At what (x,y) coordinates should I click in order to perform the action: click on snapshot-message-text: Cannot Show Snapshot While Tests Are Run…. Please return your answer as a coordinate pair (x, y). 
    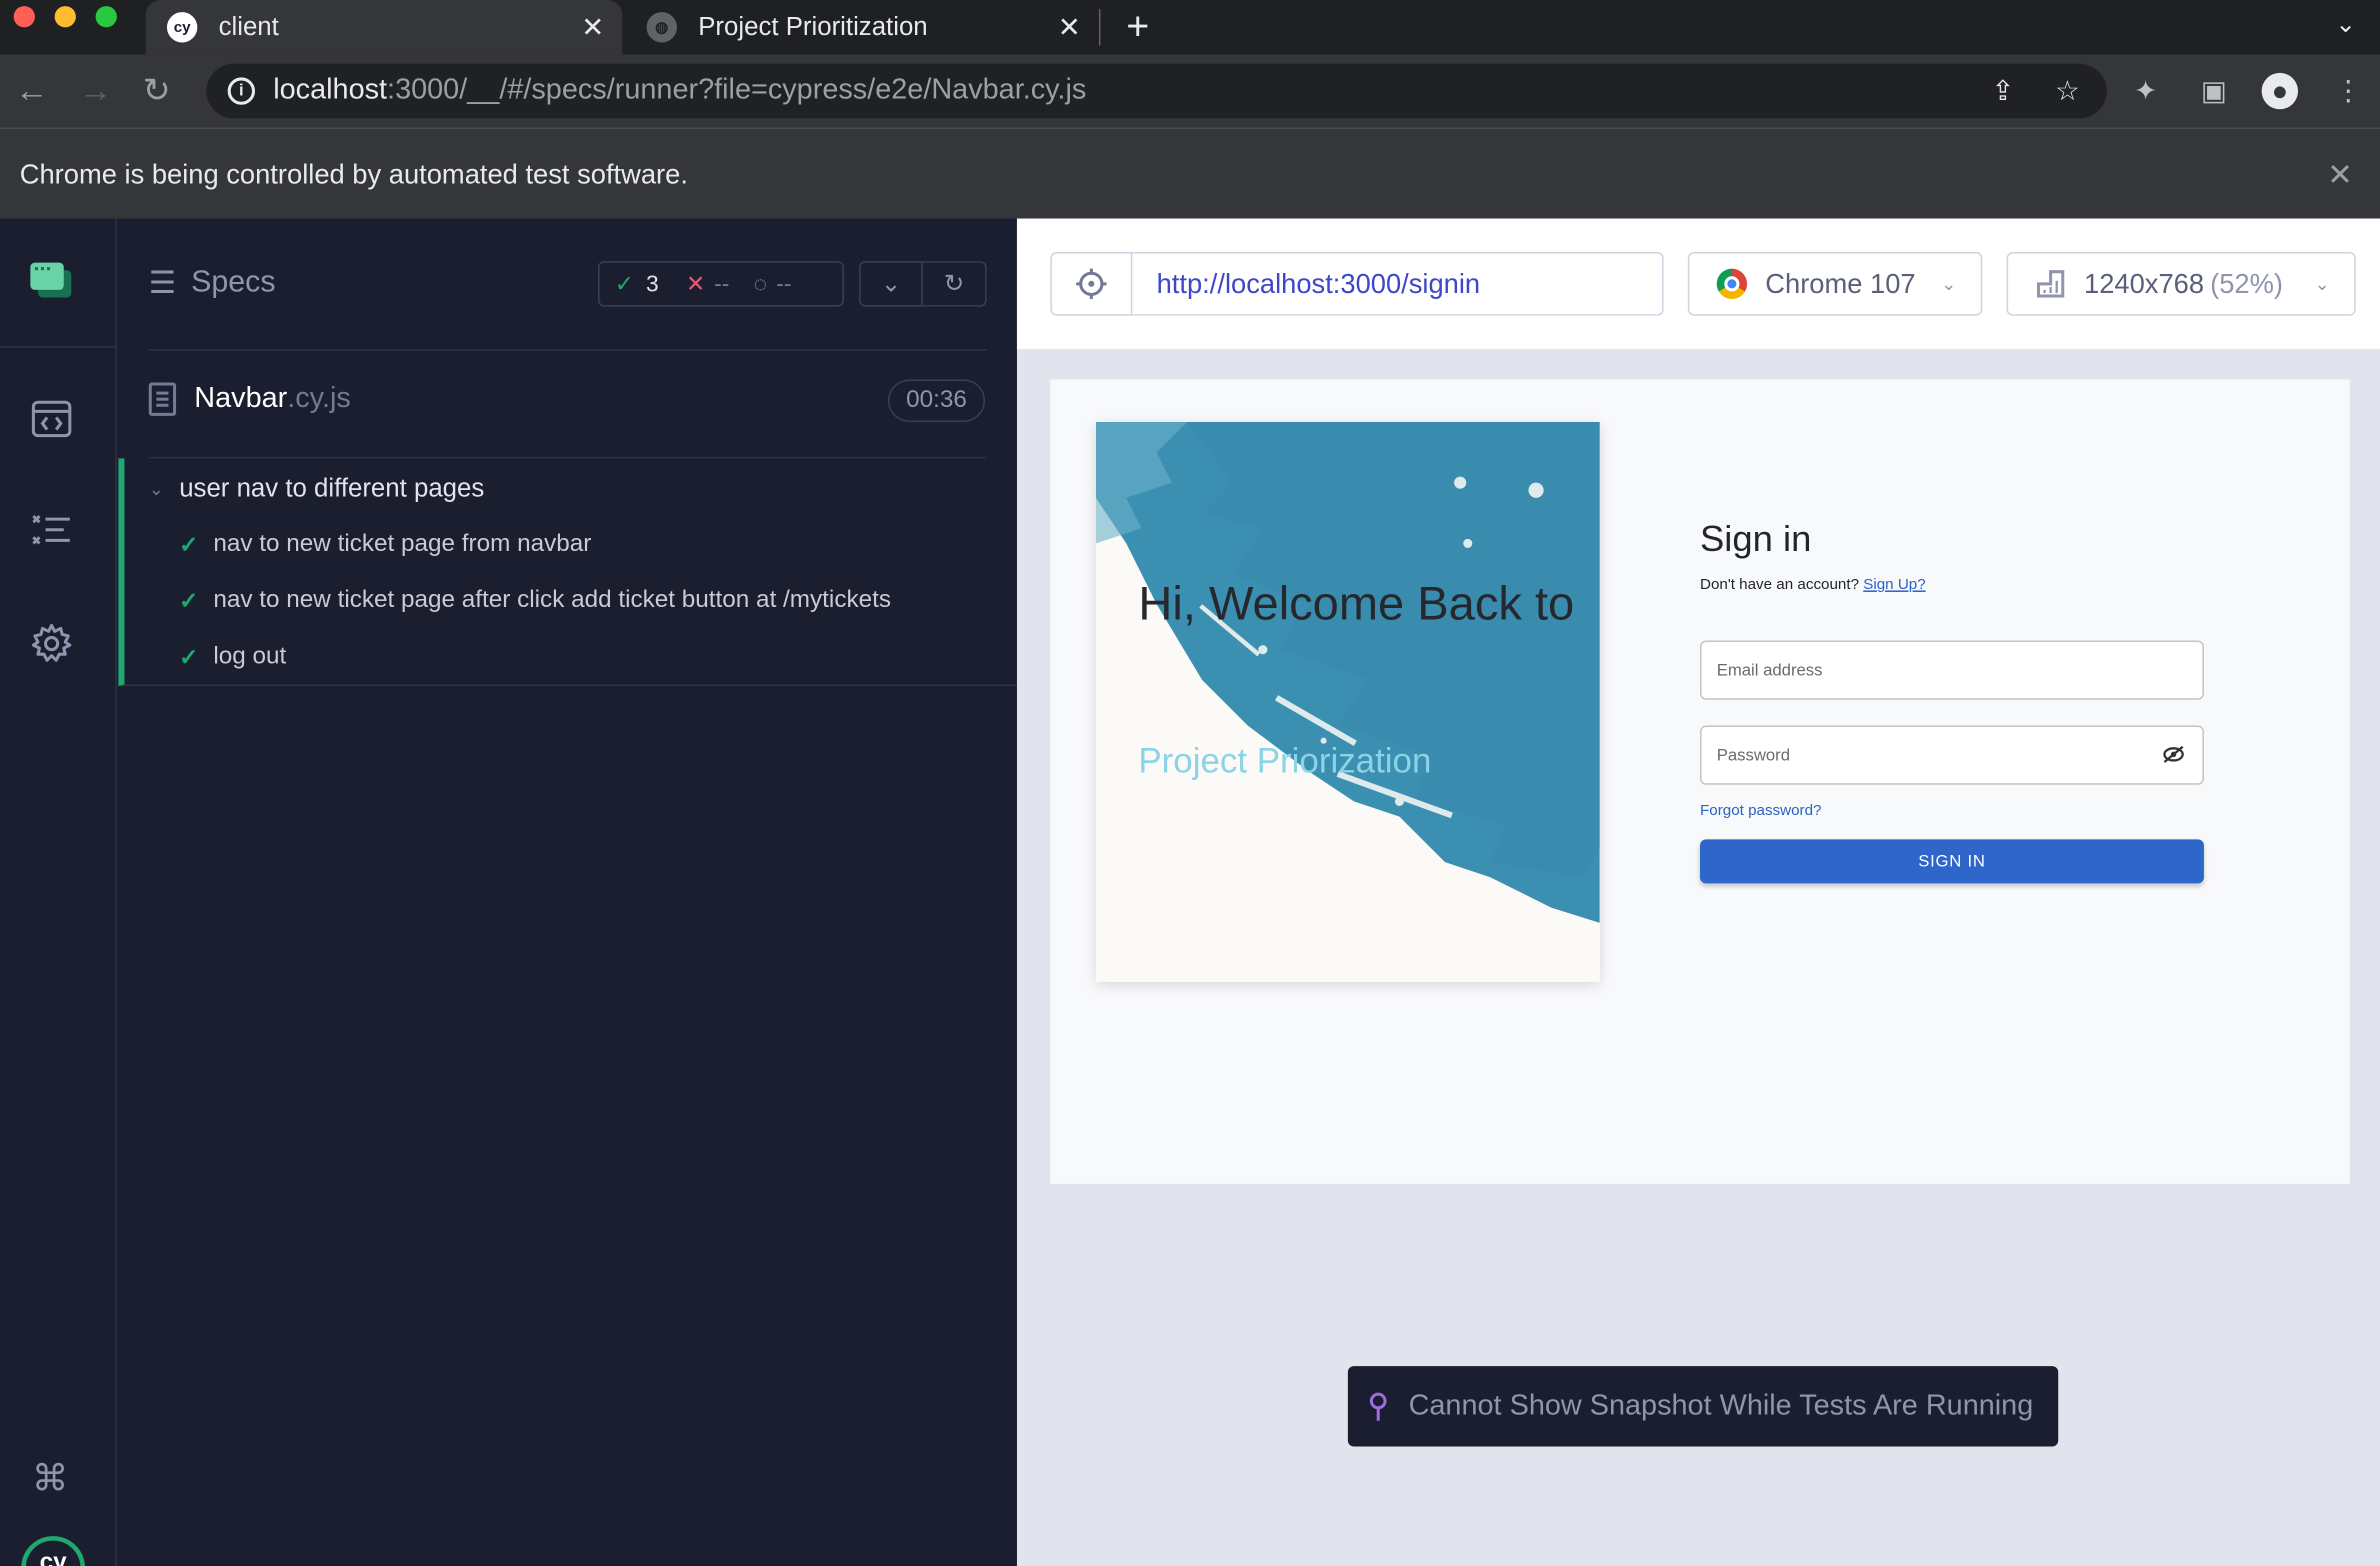
    Looking at the image, I should click on (1721, 1405).